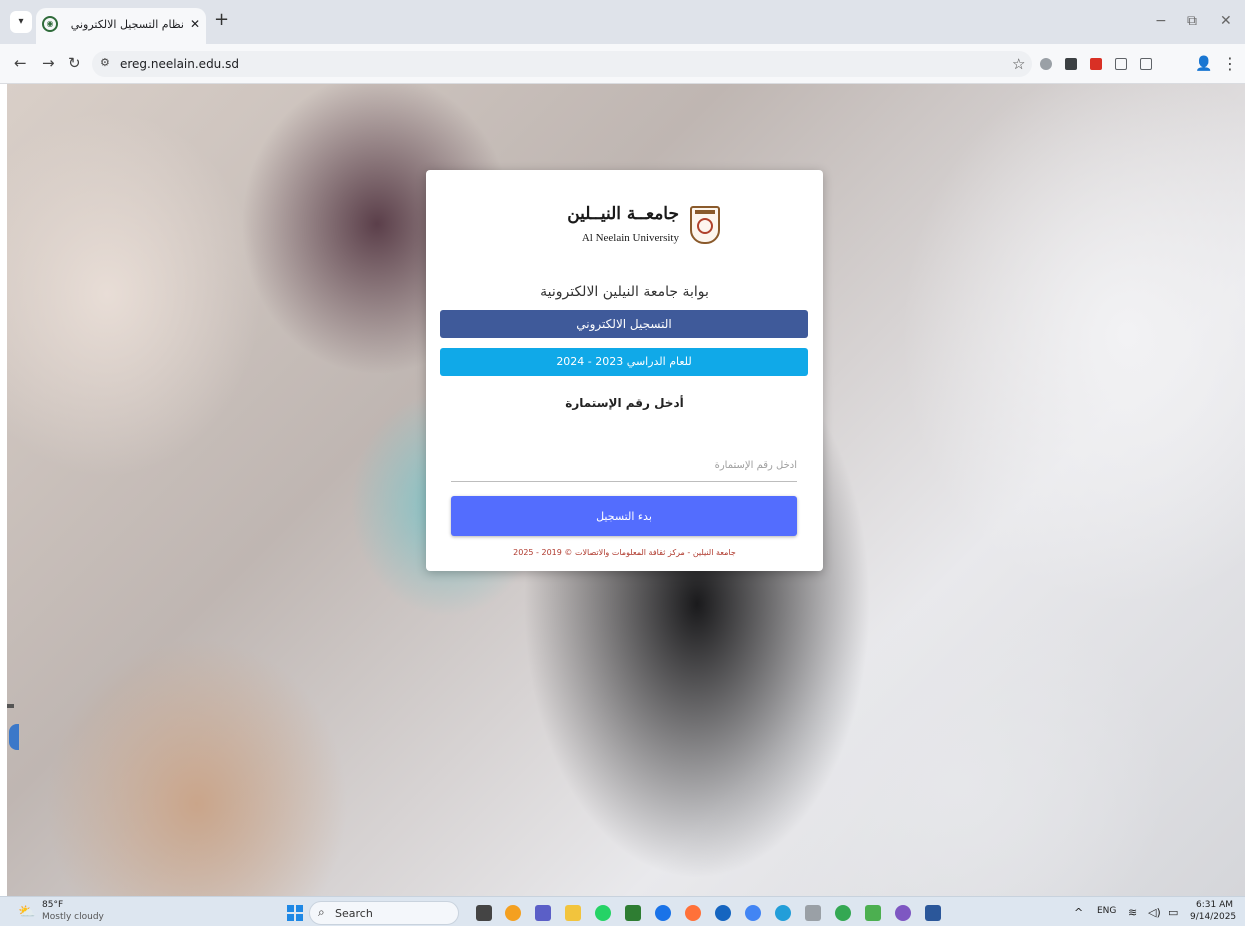 The image size is (1245, 926). What do you see at coordinates (623, 214) in the screenshot?
I see `logo-arabic-text: جامعــة النيــلين` at bounding box center [623, 214].